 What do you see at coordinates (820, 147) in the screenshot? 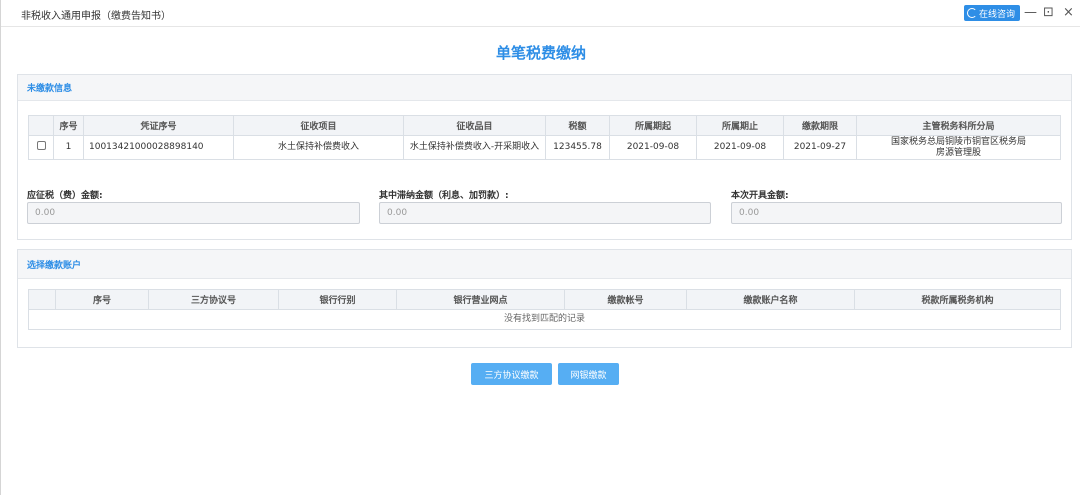
I see `table-cell: 2021-09-27` at bounding box center [820, 147].